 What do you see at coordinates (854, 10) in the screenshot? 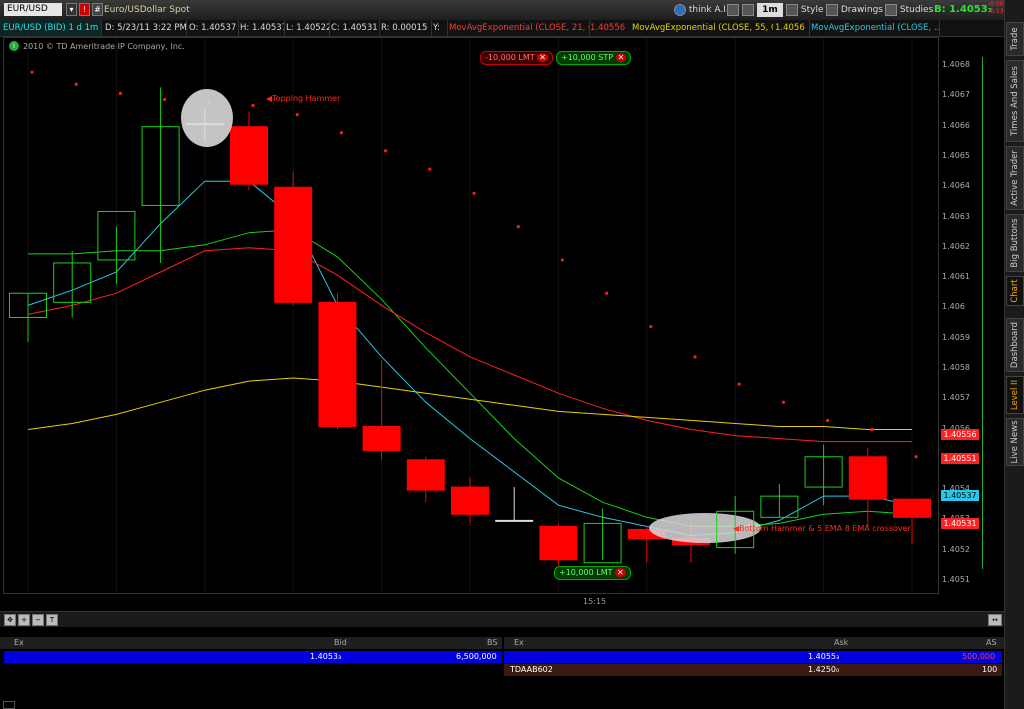
I see `drawings-button: Drawings` at bounding box center [854, 10].